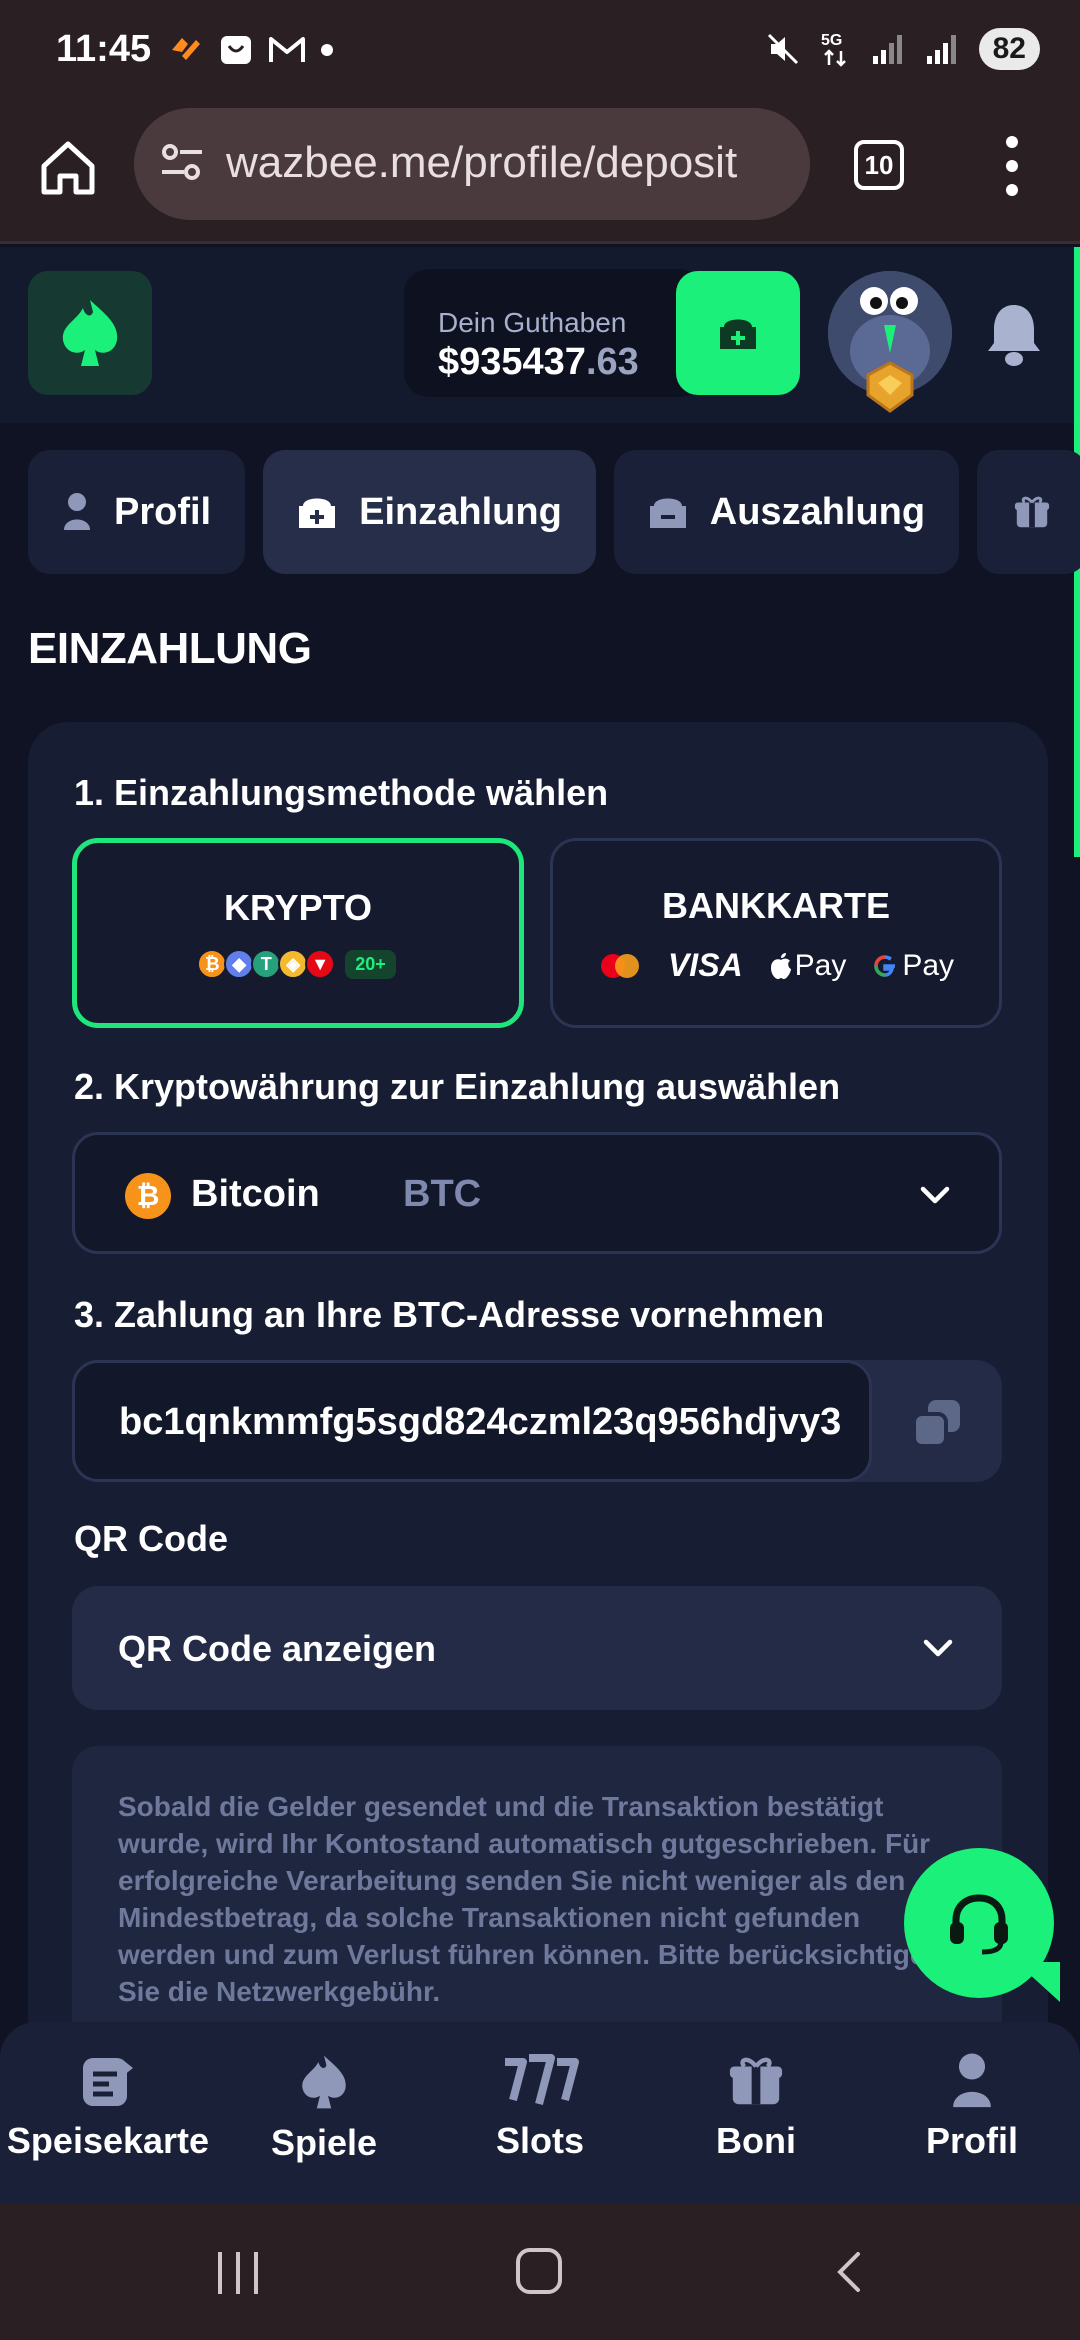 The width and height of the screenshot is (1080, 2340). I want to click on bell-icon, so click(1014, 334).